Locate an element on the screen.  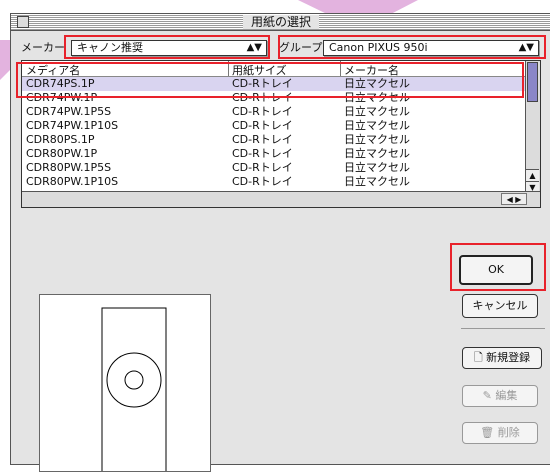
new-document-icon: 🗋 is located at coordinates (478, 357).